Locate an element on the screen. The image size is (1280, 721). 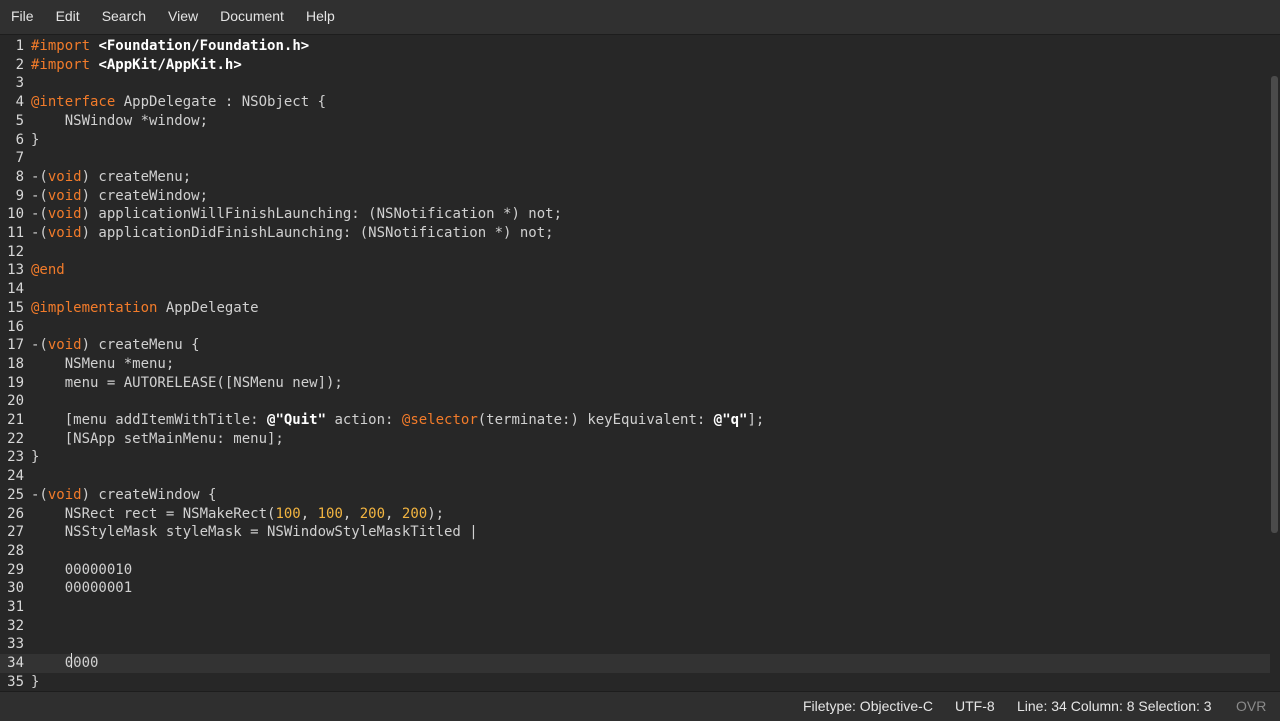
code-line: 8 -(void) createMenu; is located at coordinates (635, 177).